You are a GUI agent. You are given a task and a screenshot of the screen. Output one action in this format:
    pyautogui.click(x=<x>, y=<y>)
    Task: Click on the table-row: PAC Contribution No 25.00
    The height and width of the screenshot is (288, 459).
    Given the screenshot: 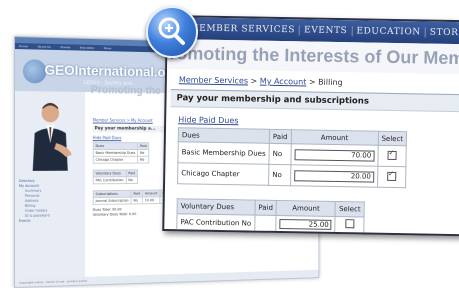 What is the action you would take?
    pyautogui.click(x=270, y=223)
    